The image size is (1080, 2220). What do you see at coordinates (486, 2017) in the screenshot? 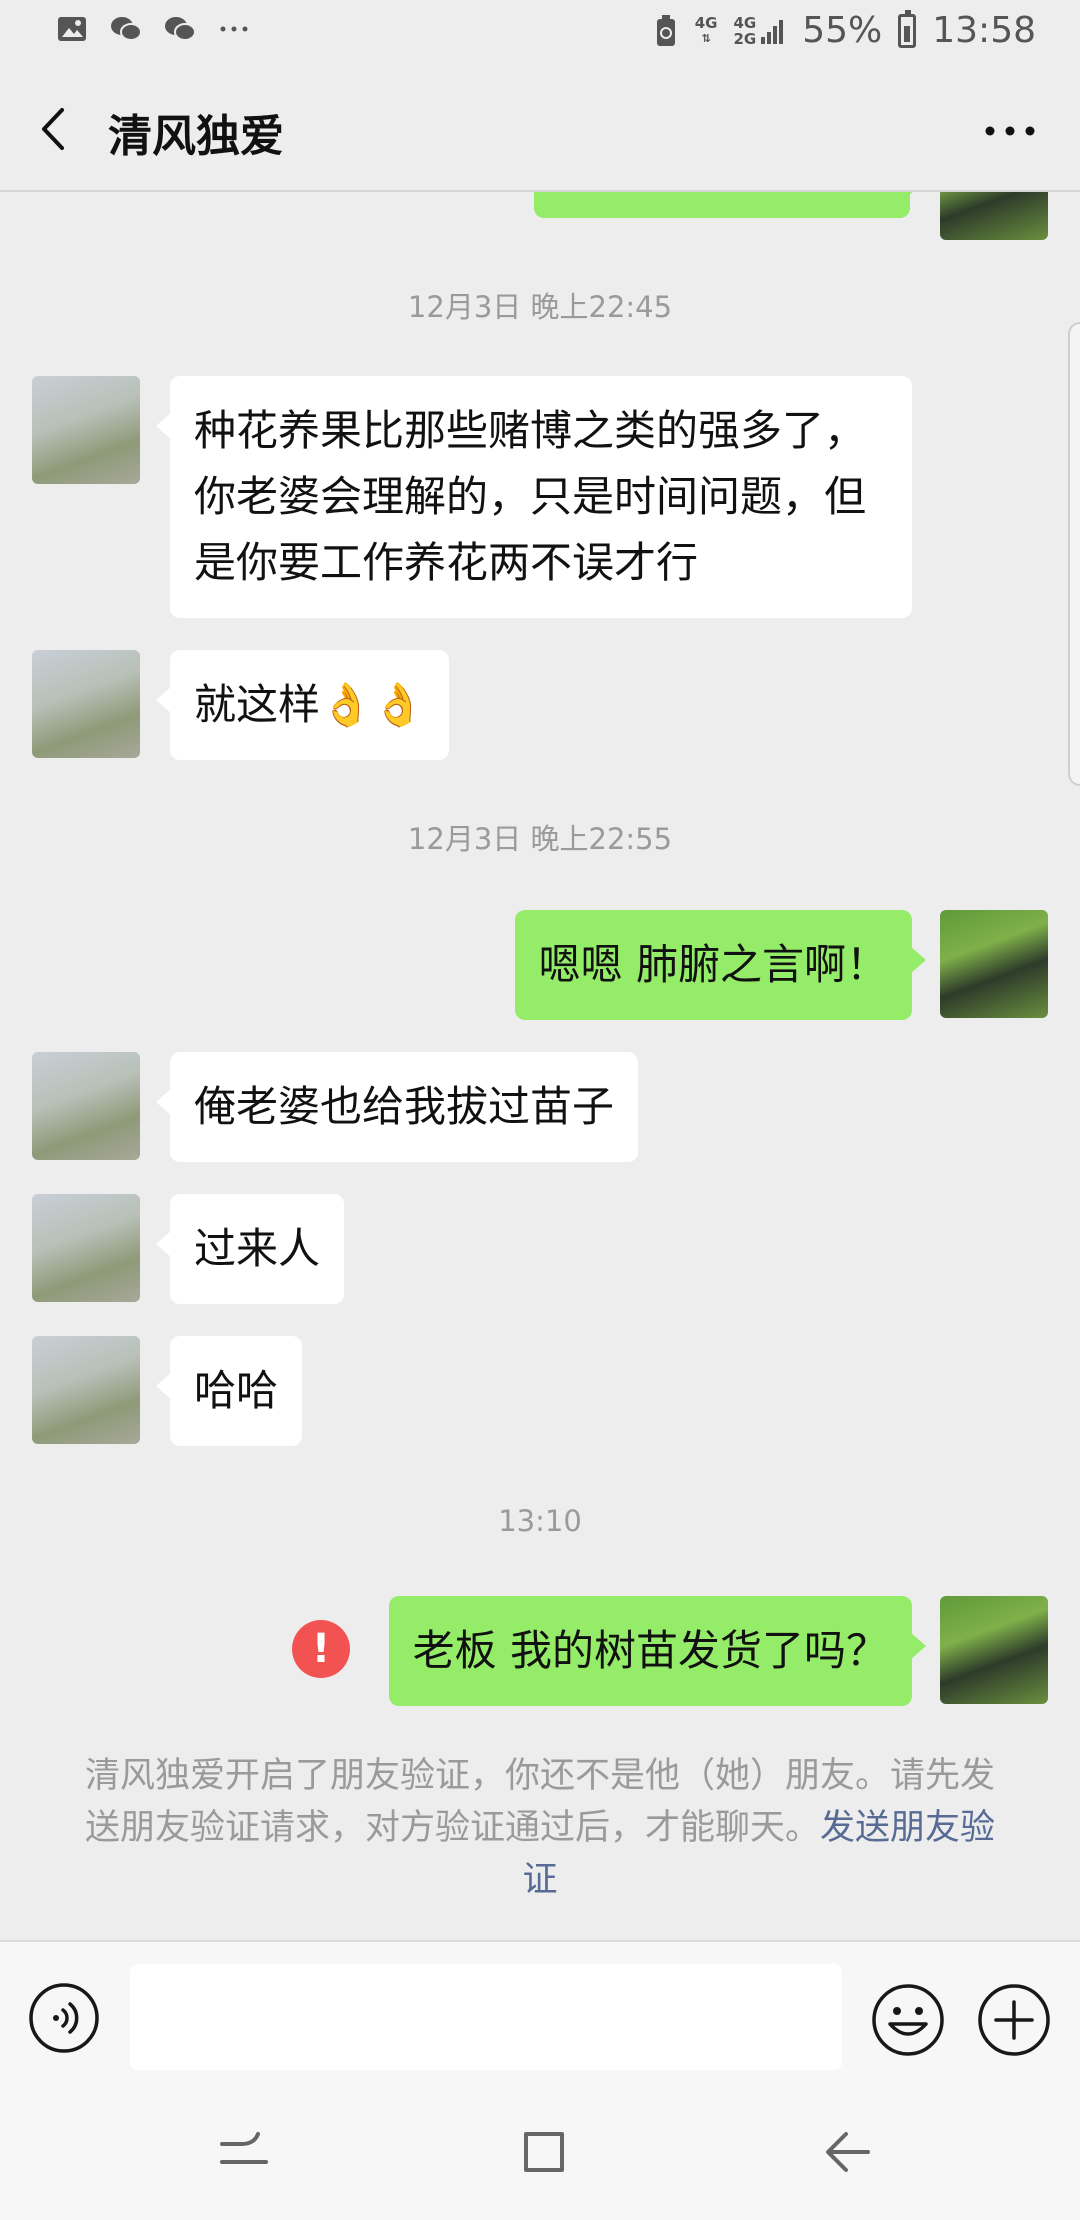
I see `message-input` at bounding box center [486, 2017].